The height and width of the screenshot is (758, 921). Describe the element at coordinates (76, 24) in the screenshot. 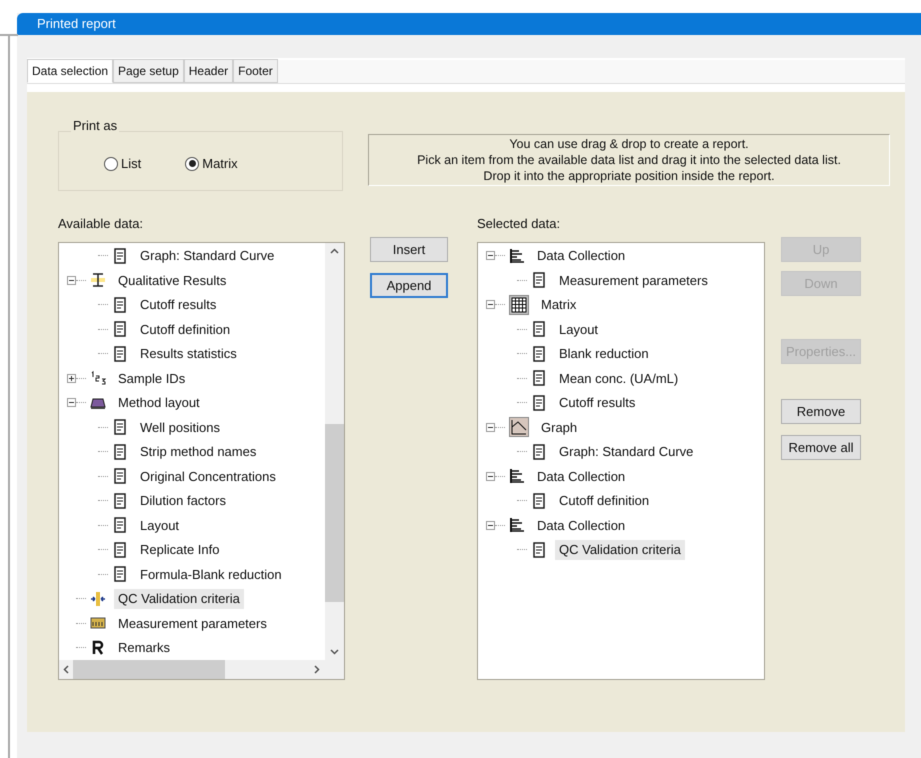

I see `window-title: Printed report` at that location.